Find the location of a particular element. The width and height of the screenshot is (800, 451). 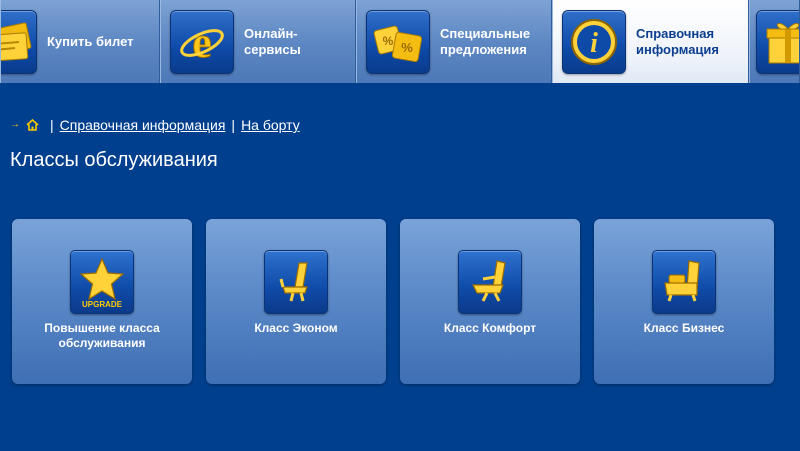

upgrade-star-icon: UPGRADE is located at coordinates (102, 282).